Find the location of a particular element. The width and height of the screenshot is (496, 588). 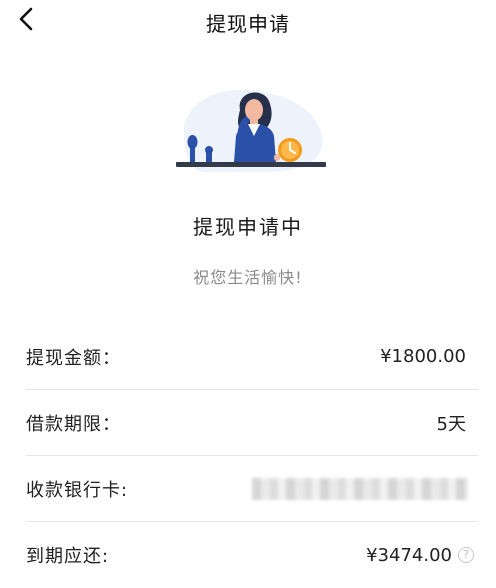

detail-row-bank-card: 收款银行卡: is located at coordinates (252, 489).